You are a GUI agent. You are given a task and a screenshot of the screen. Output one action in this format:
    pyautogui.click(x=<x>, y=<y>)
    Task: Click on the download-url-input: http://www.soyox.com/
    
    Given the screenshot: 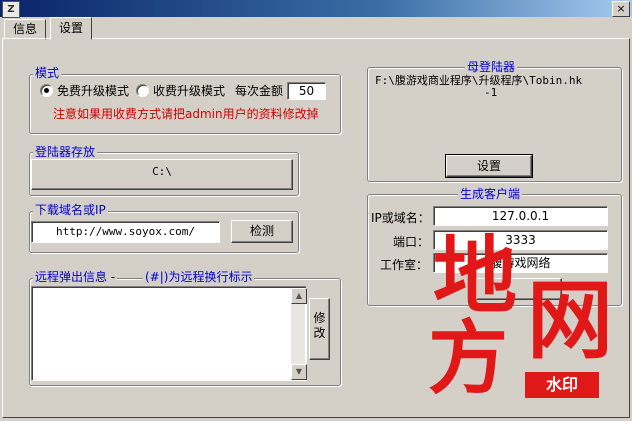 What is the action you would take?
    pyautogui.click(x=125, y=232)
    